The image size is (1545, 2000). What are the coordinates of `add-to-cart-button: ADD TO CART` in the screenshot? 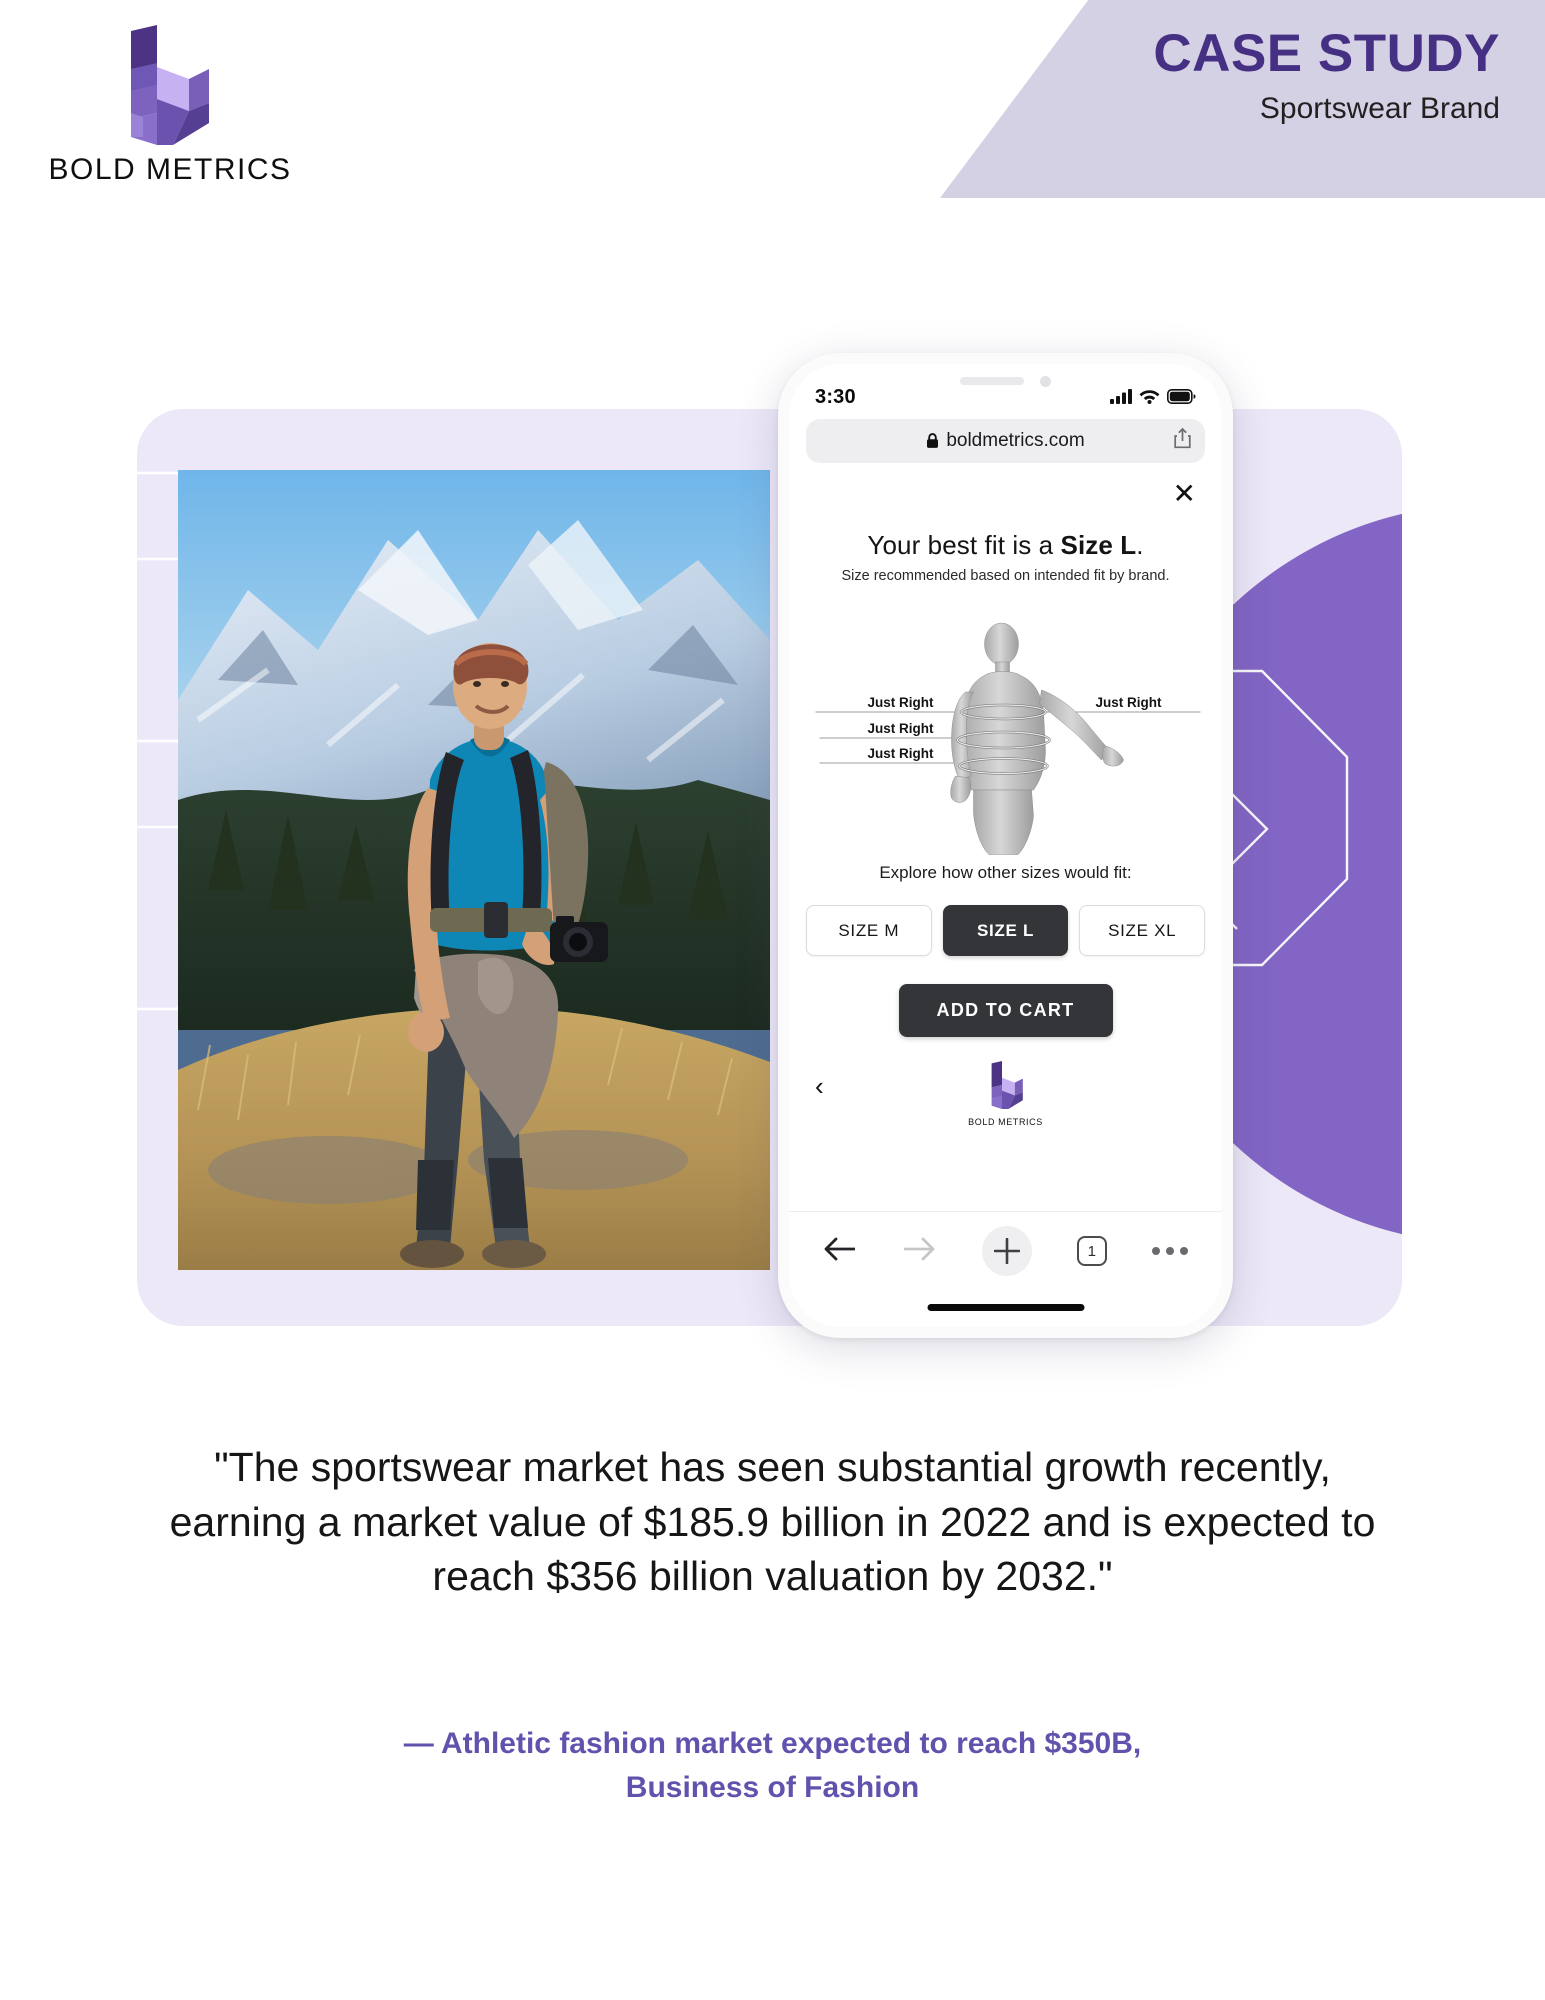 It's located at (1005, 1010).